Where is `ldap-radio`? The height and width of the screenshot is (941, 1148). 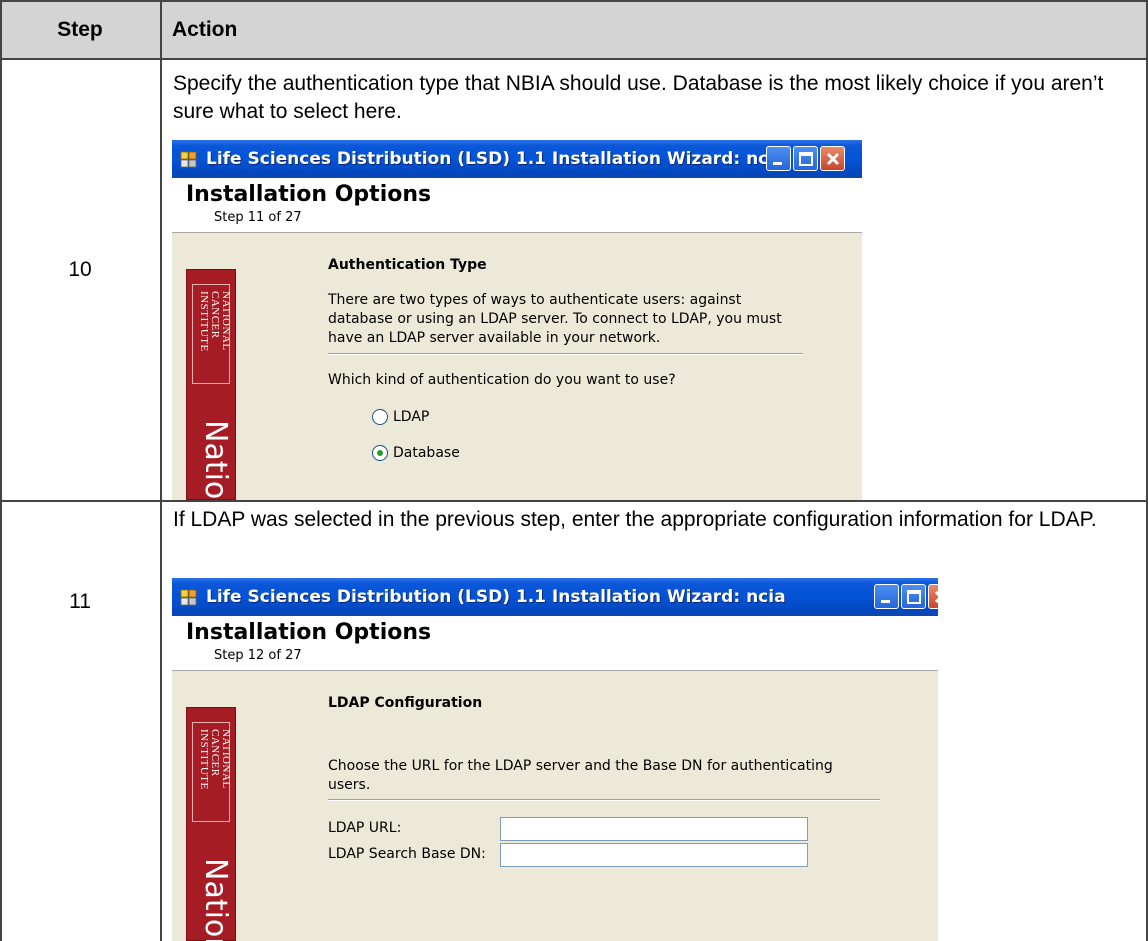
ldap-radio is located at coordinates (380, 417).